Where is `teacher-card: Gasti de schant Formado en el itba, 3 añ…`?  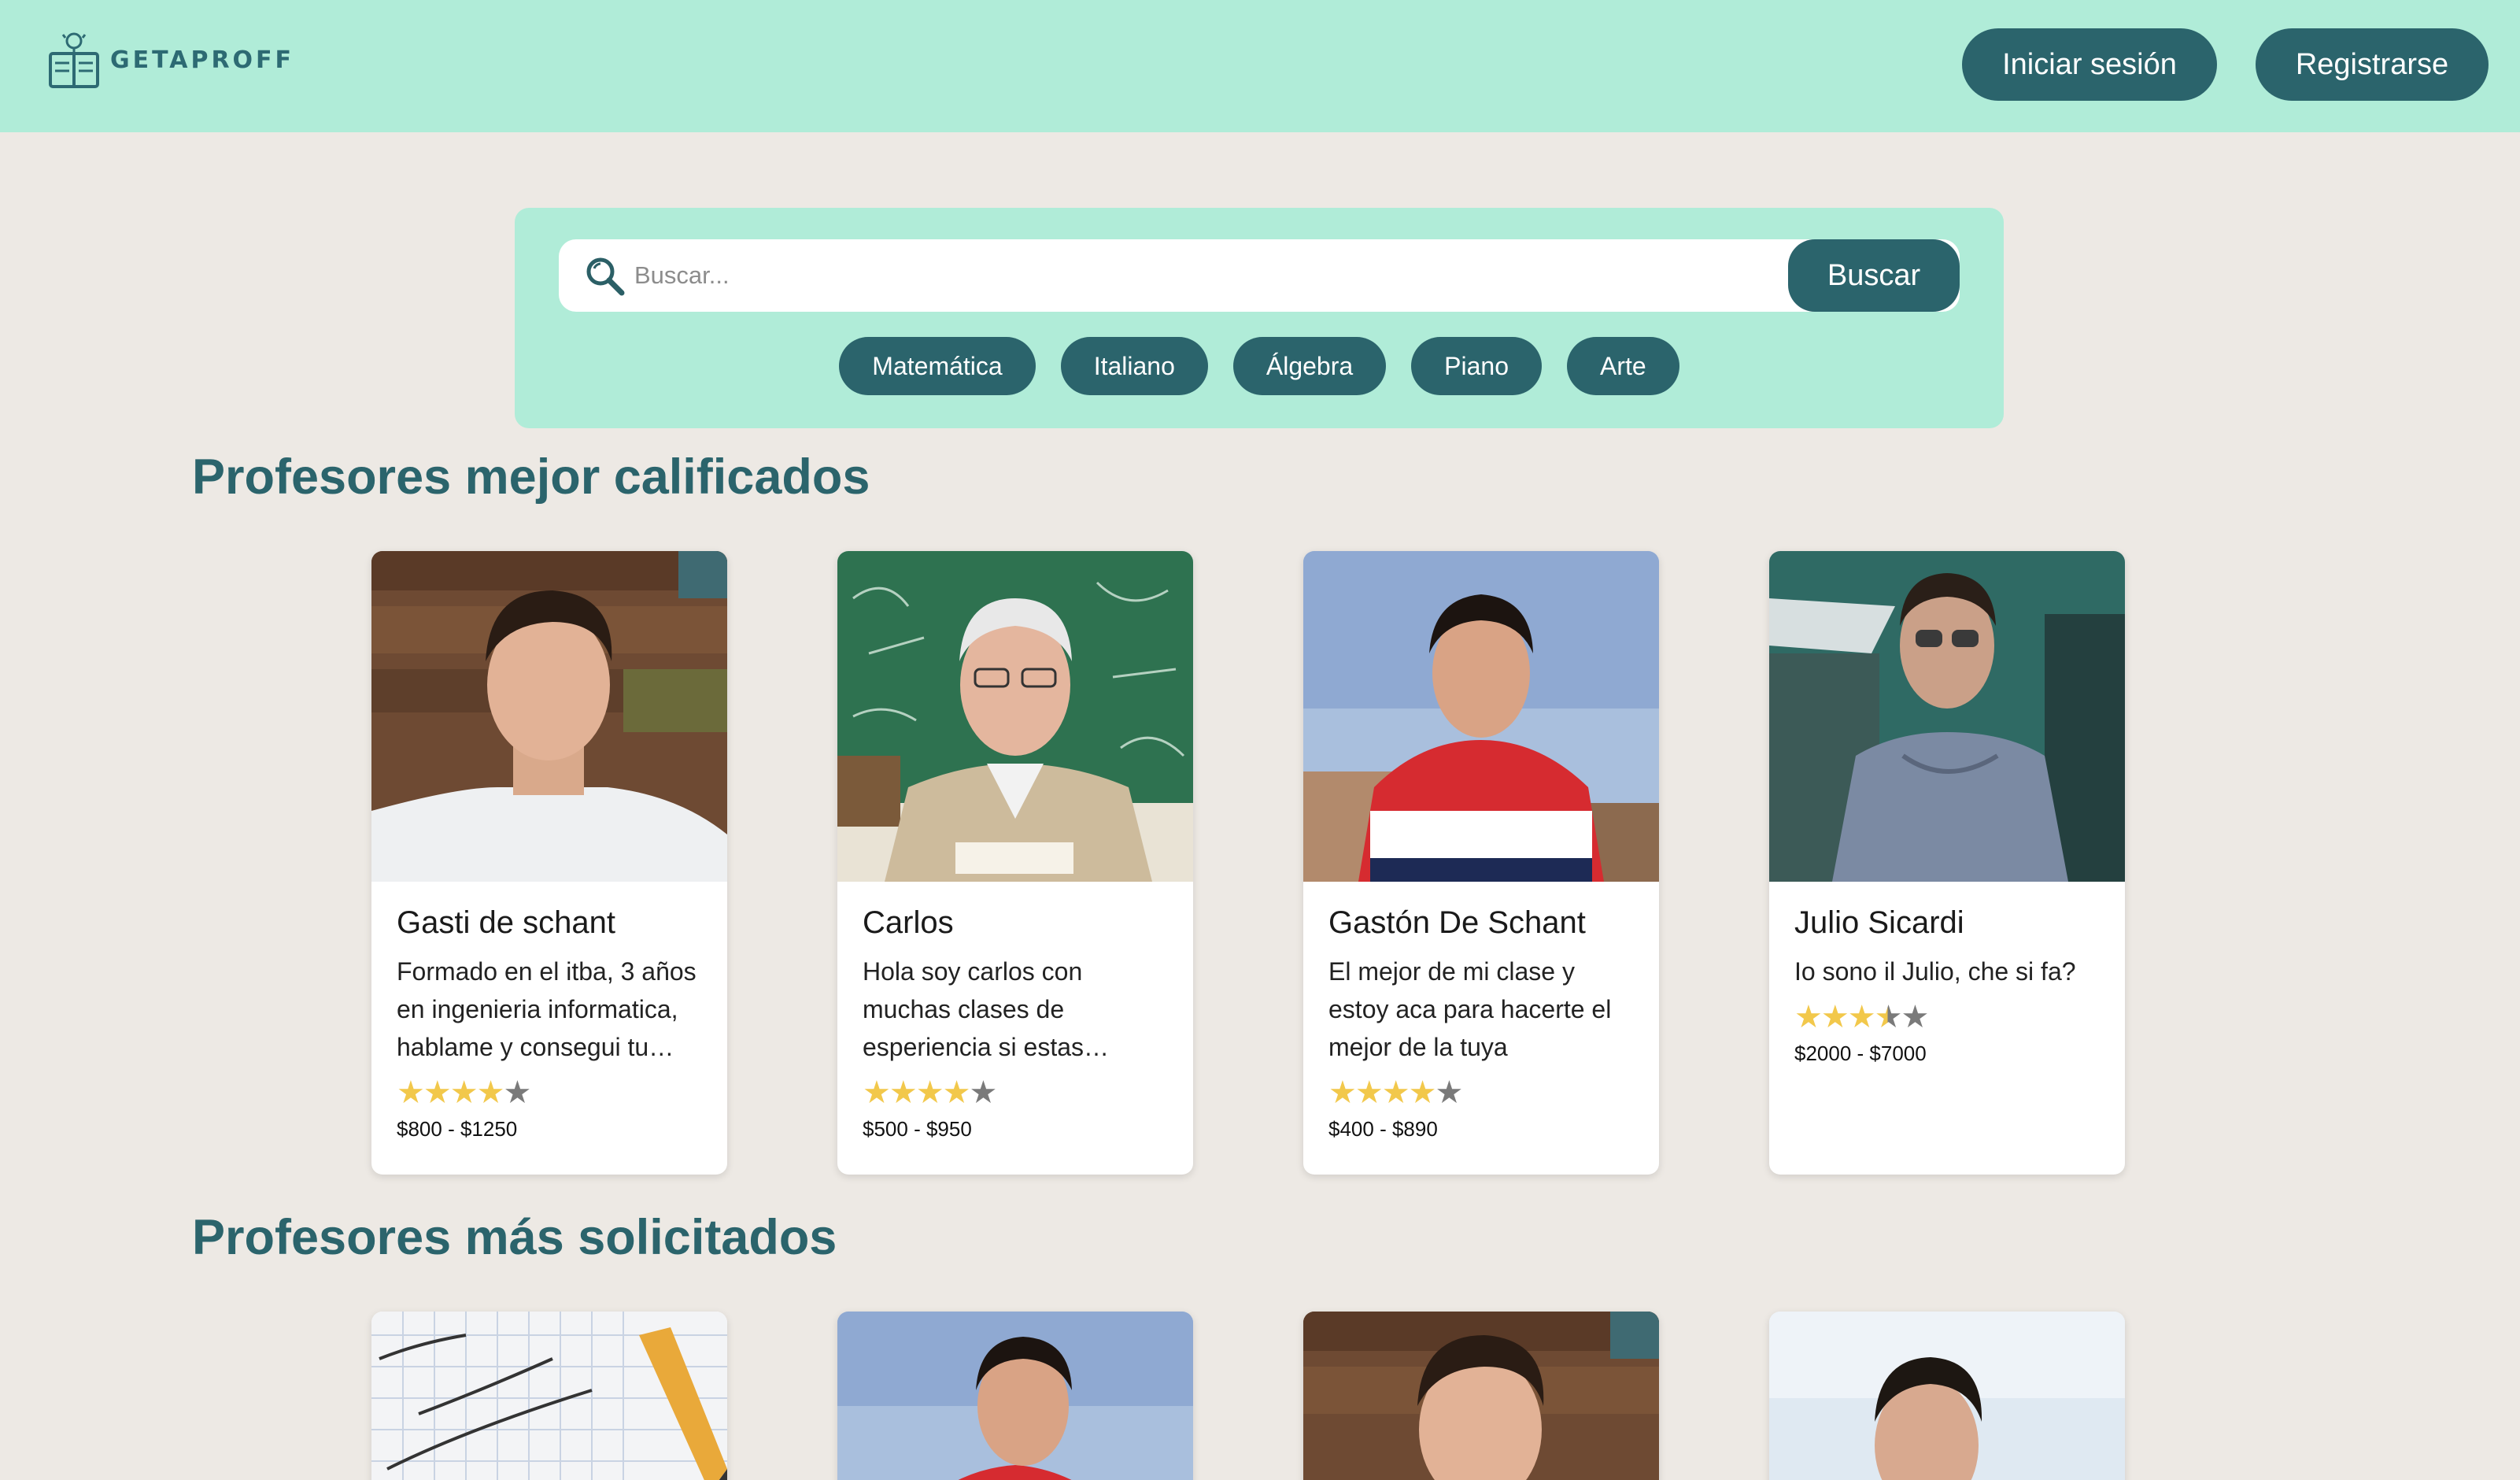
teacher-card: Gasti de schant Formado en el itba, 3 añ… is located at coordinates (549, 863).